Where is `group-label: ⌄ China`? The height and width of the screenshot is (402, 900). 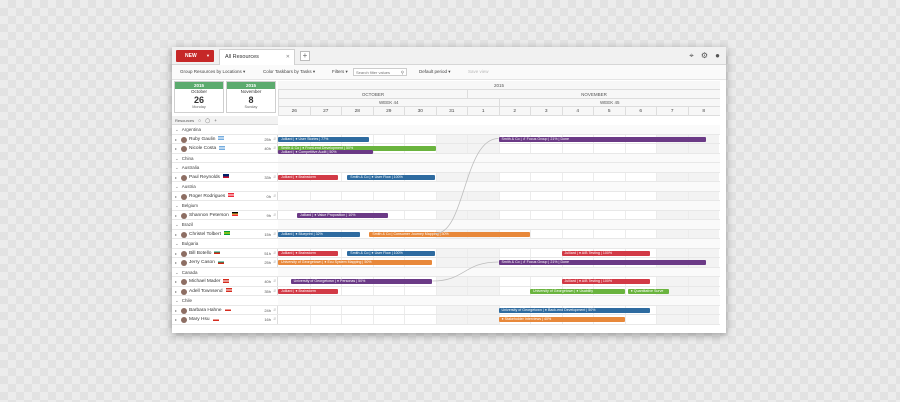 group-label: ⌄ China is located at coordinates (184, 159).